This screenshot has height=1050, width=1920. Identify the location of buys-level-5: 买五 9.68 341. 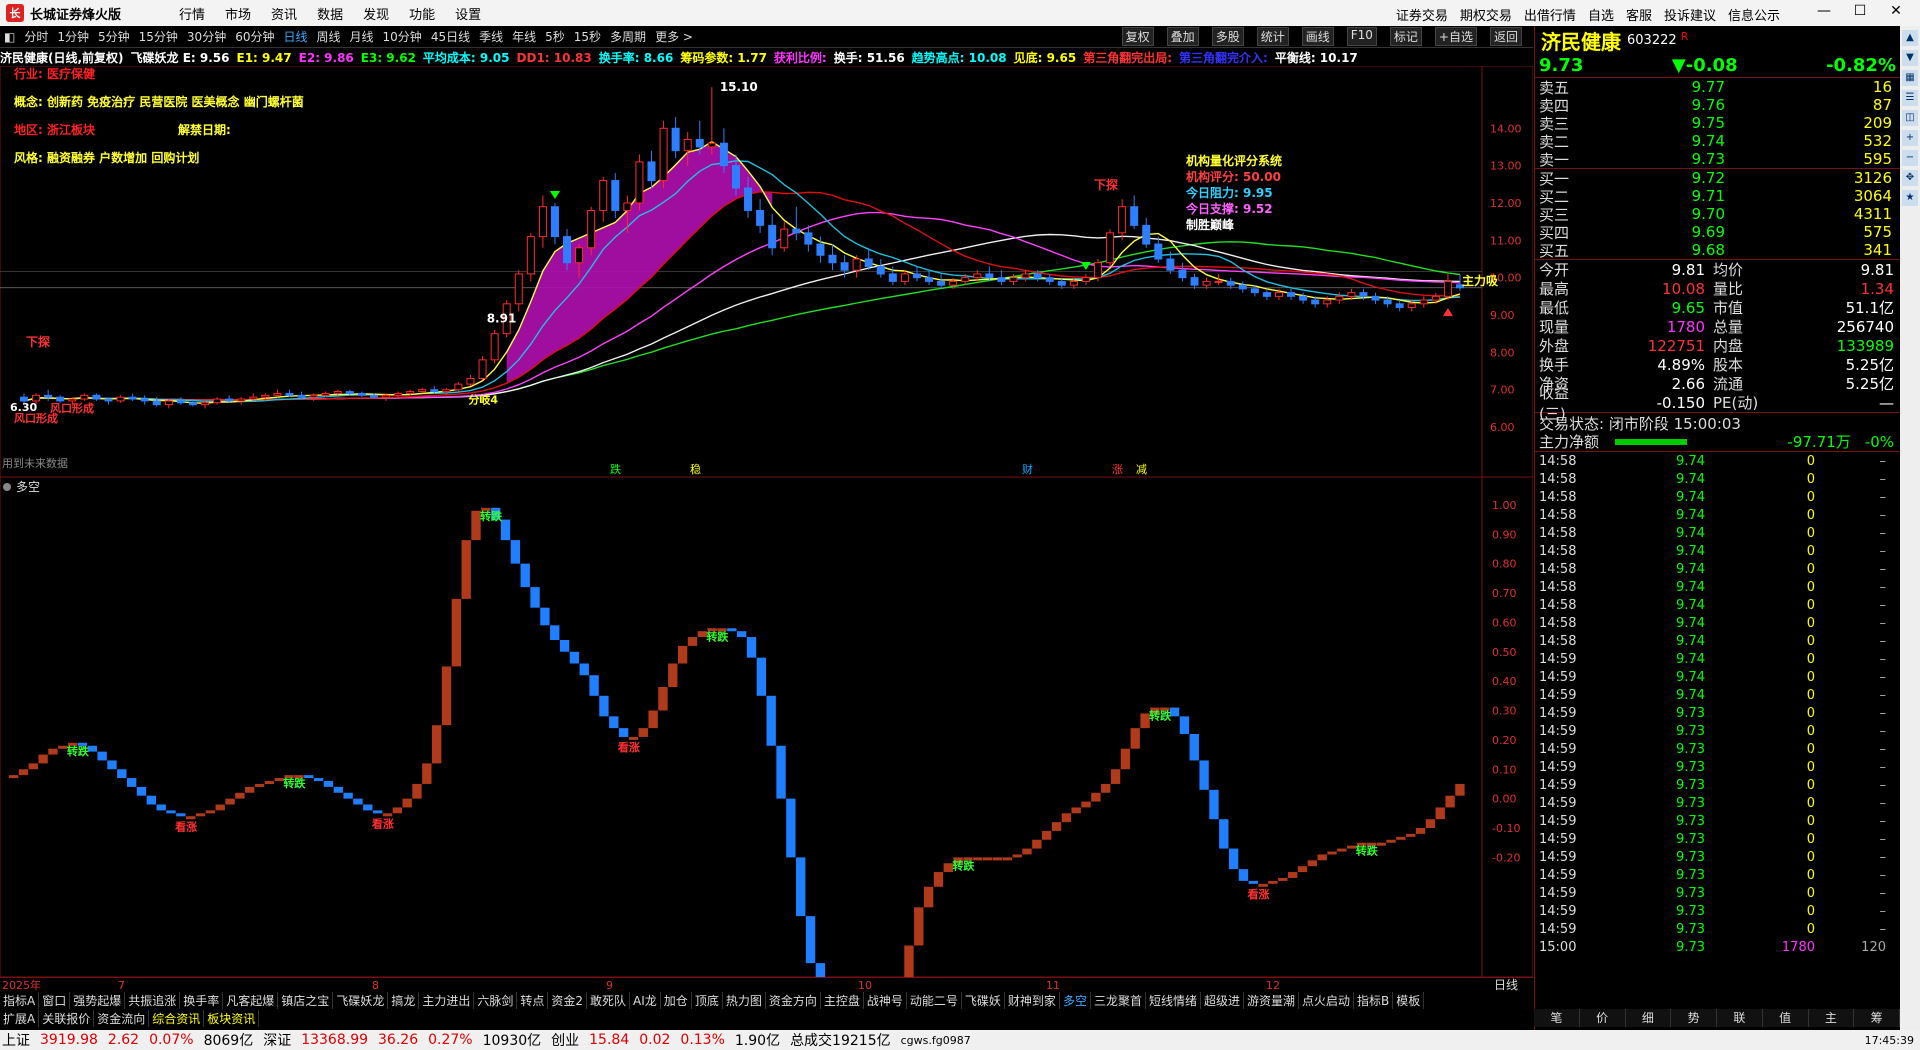
(1717, 250).